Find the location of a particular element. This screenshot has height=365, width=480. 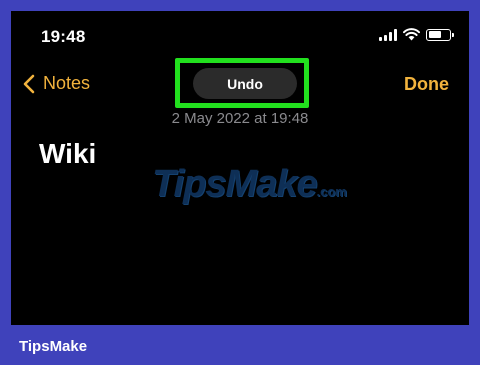

cellular-signal-icon is located at coordinates (388, 34).